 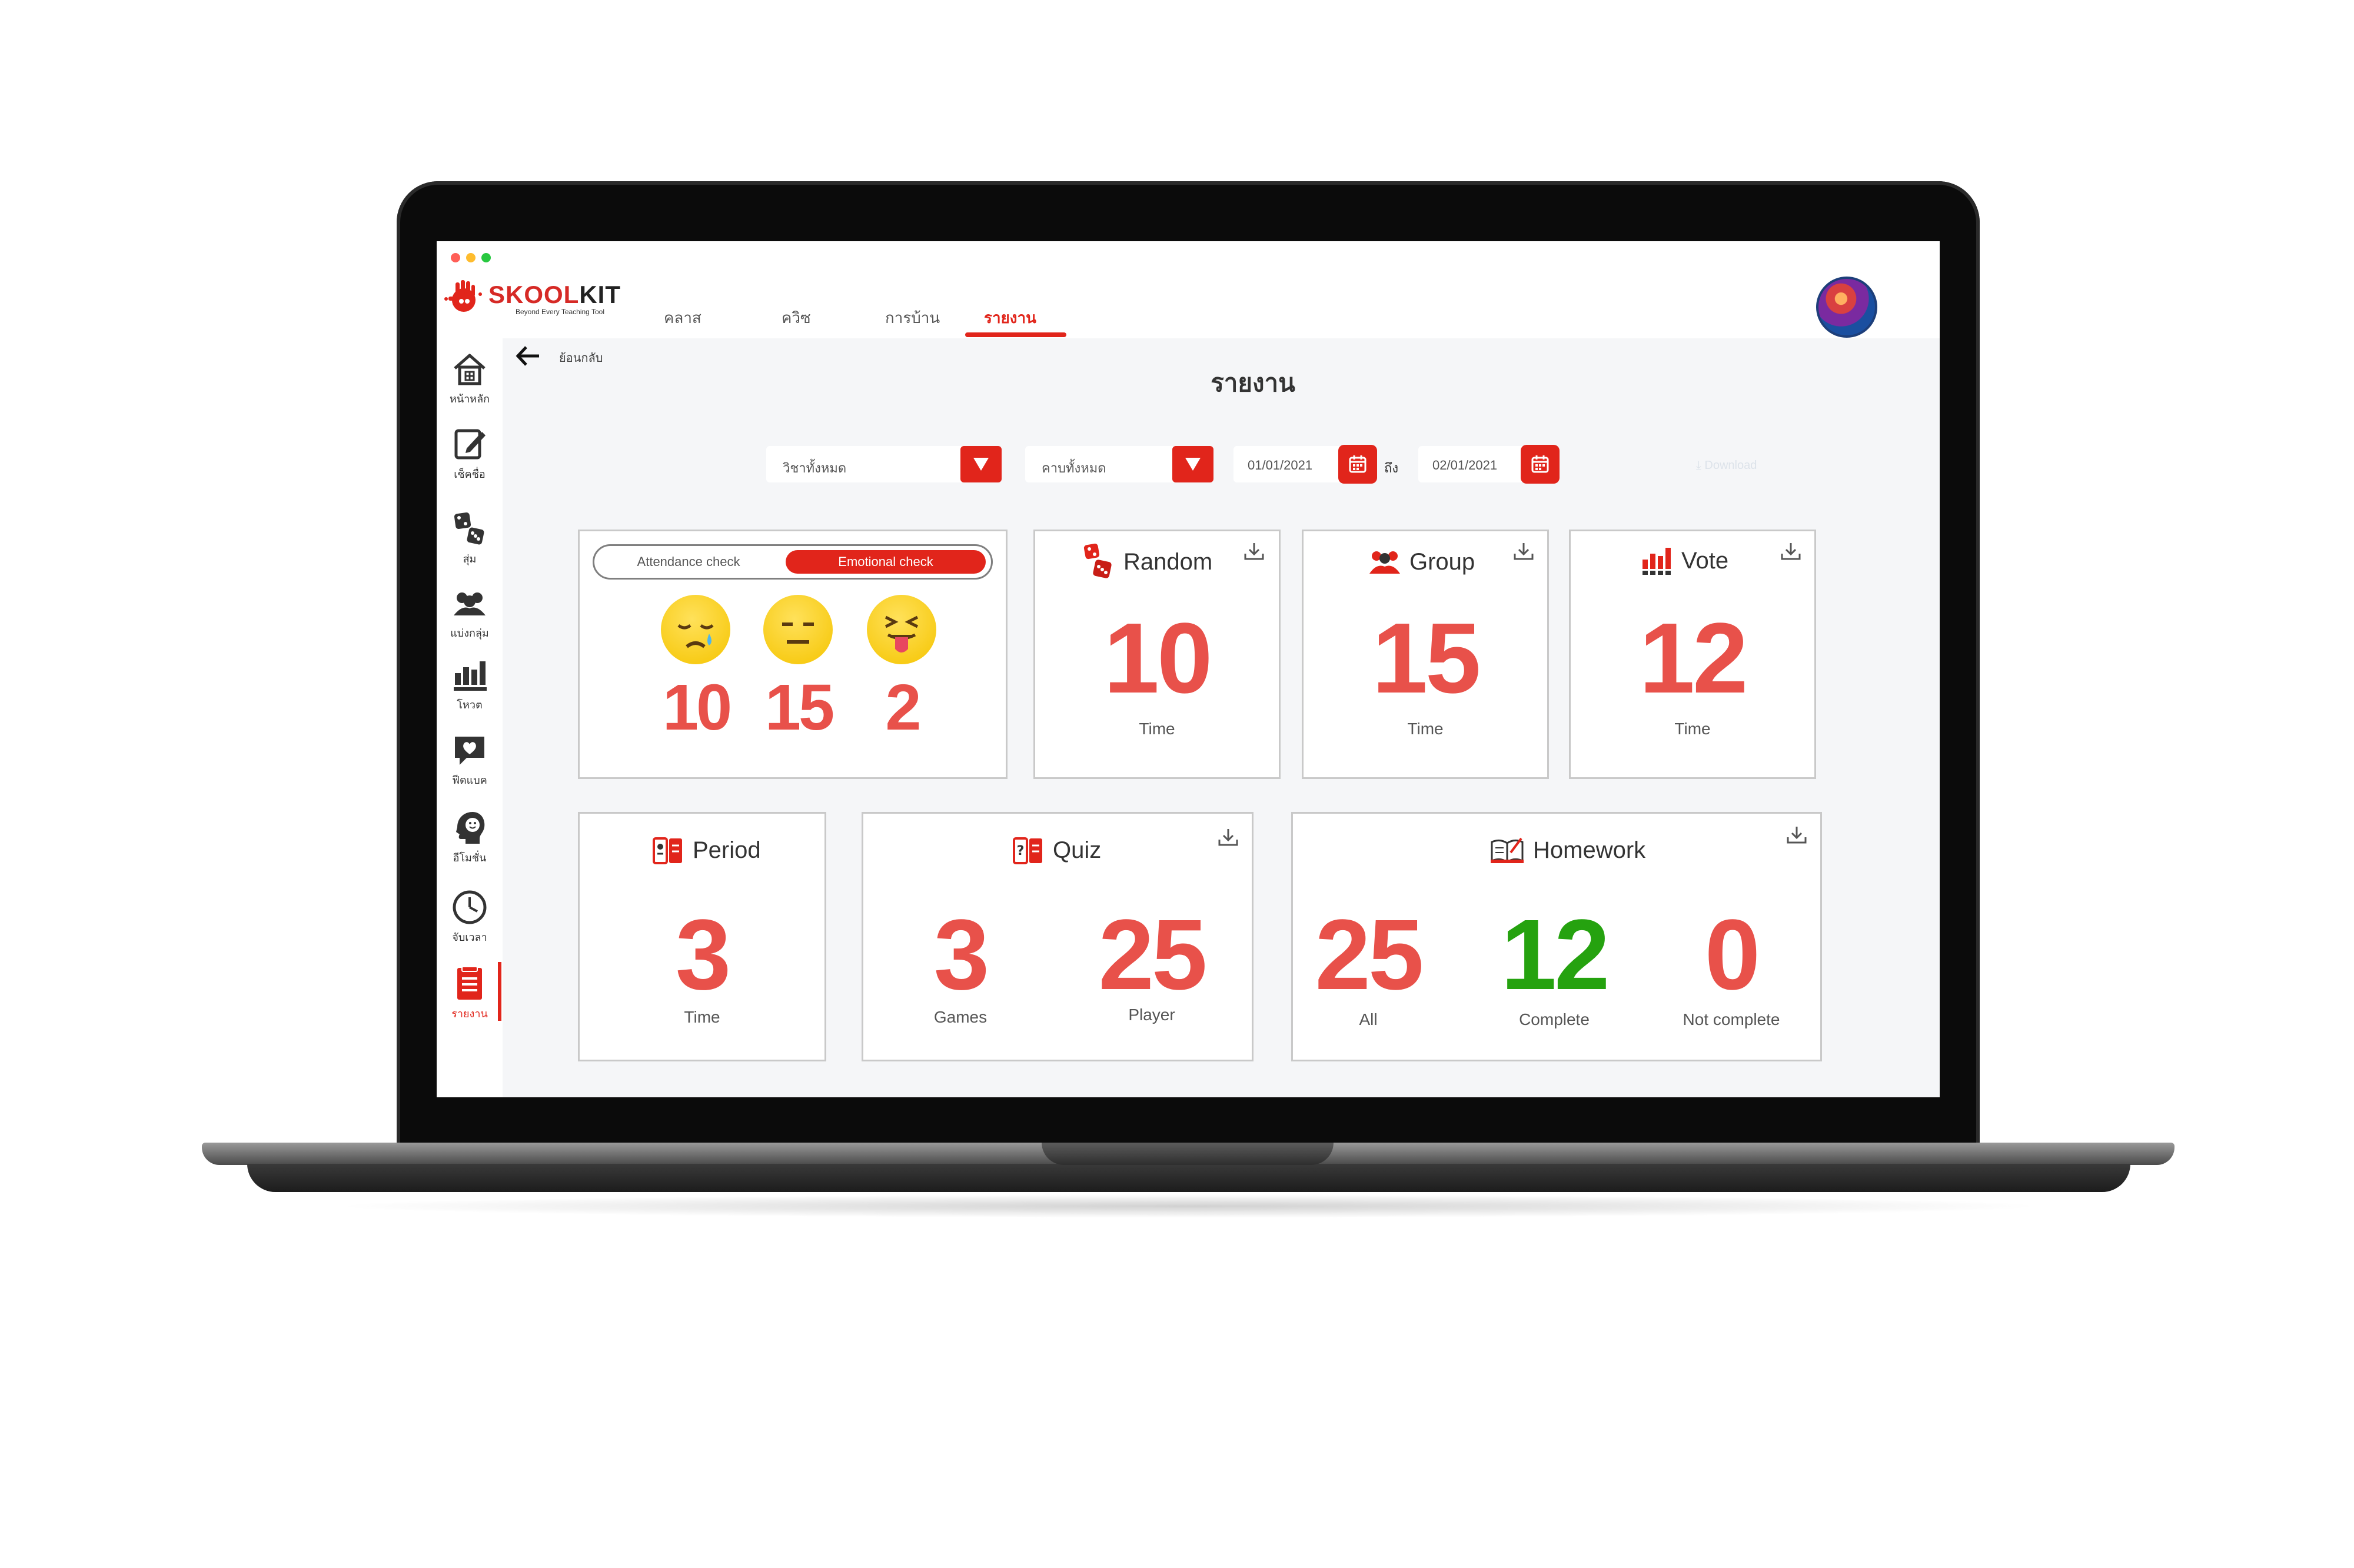 I want to click on sidebar-item-emotion: อีโมชั่น, so click(x=470, y=837).